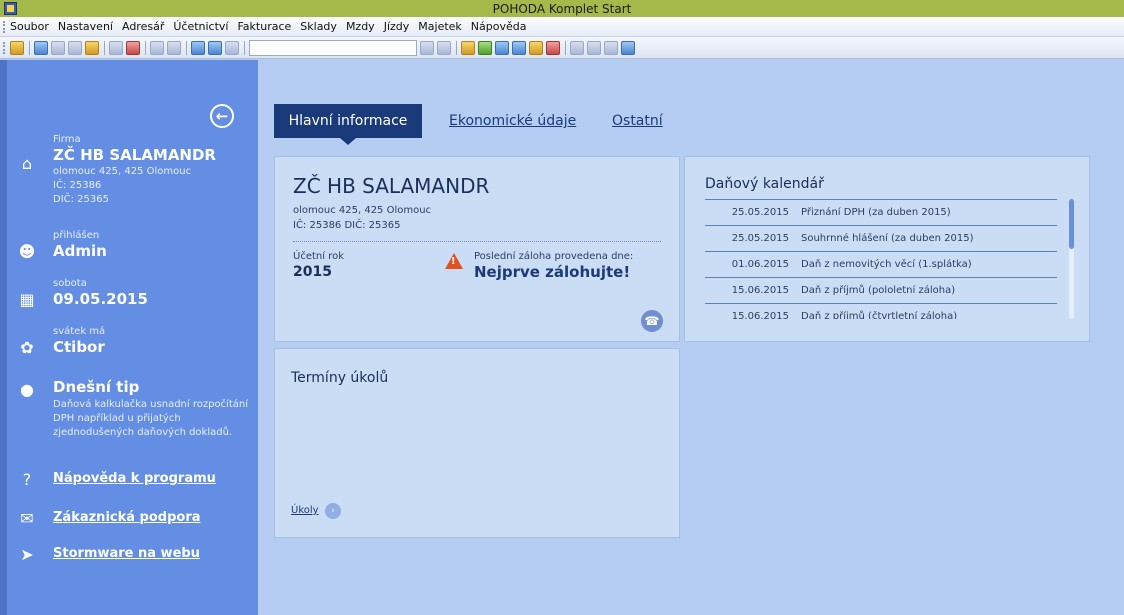 Image resolution: width=1124 pixels, height=615 pixels. I want to click on phone-icon: ☎, so click(652, 321).